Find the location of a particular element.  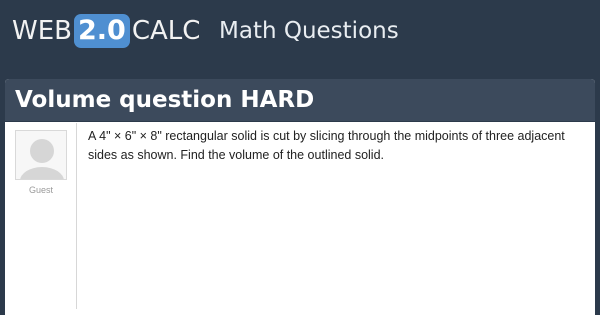

question-title: Volume question HARD is located at coordinates (165, 100).